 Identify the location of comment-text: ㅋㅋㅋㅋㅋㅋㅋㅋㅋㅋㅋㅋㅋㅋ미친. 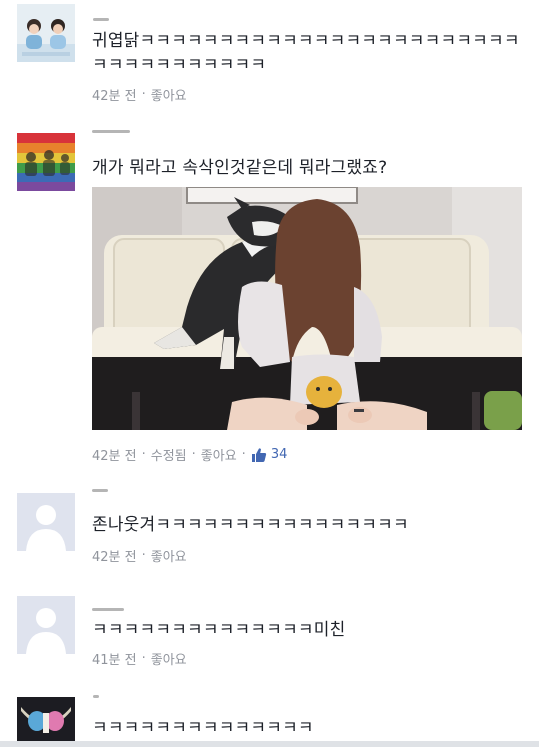
(219, 630).